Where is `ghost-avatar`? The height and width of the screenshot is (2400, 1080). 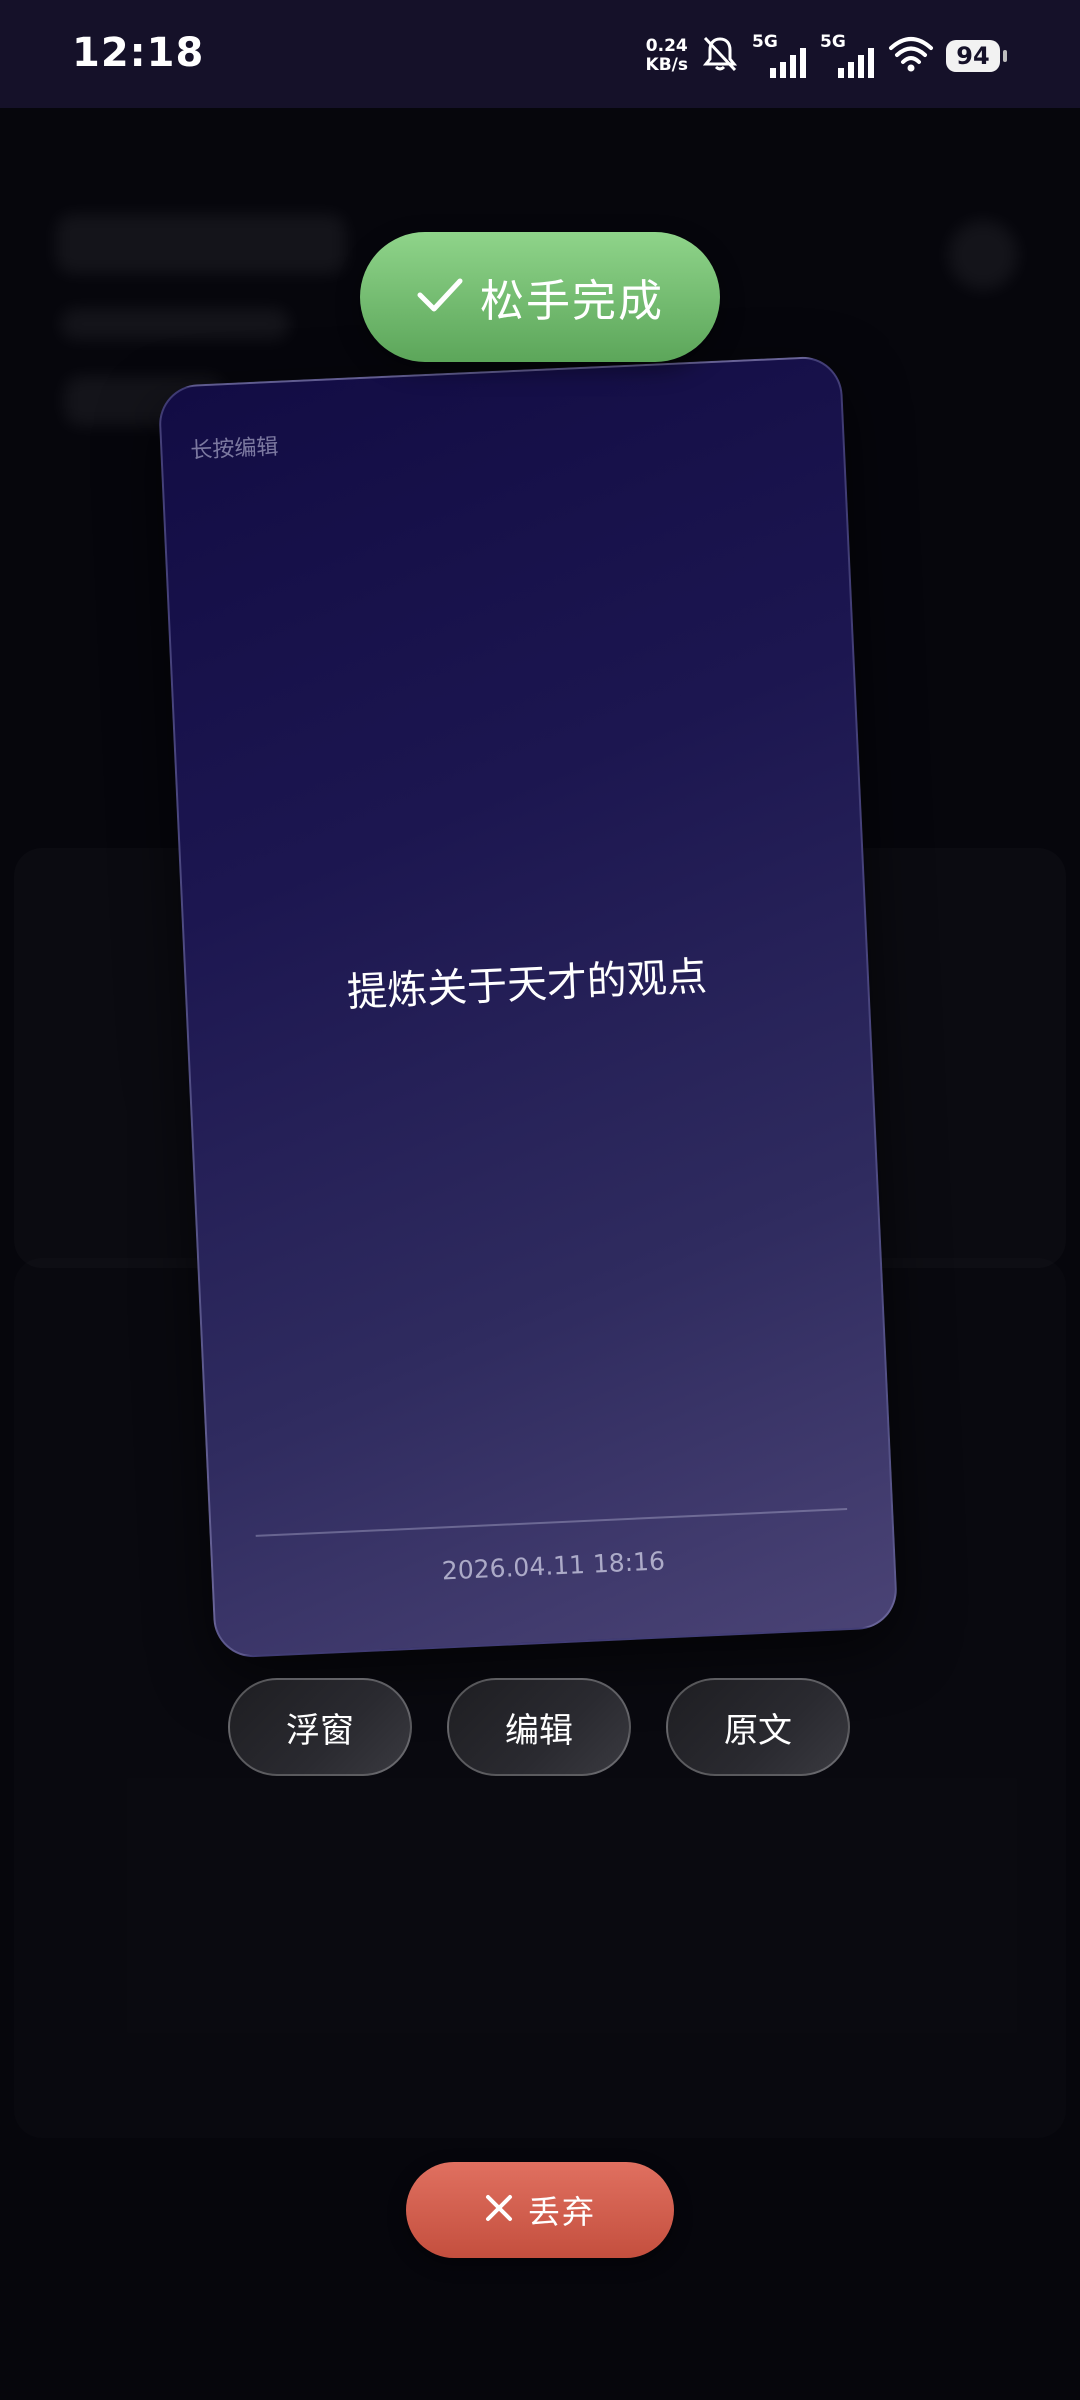
ghost-avatar is located at coordinates (983, 255).